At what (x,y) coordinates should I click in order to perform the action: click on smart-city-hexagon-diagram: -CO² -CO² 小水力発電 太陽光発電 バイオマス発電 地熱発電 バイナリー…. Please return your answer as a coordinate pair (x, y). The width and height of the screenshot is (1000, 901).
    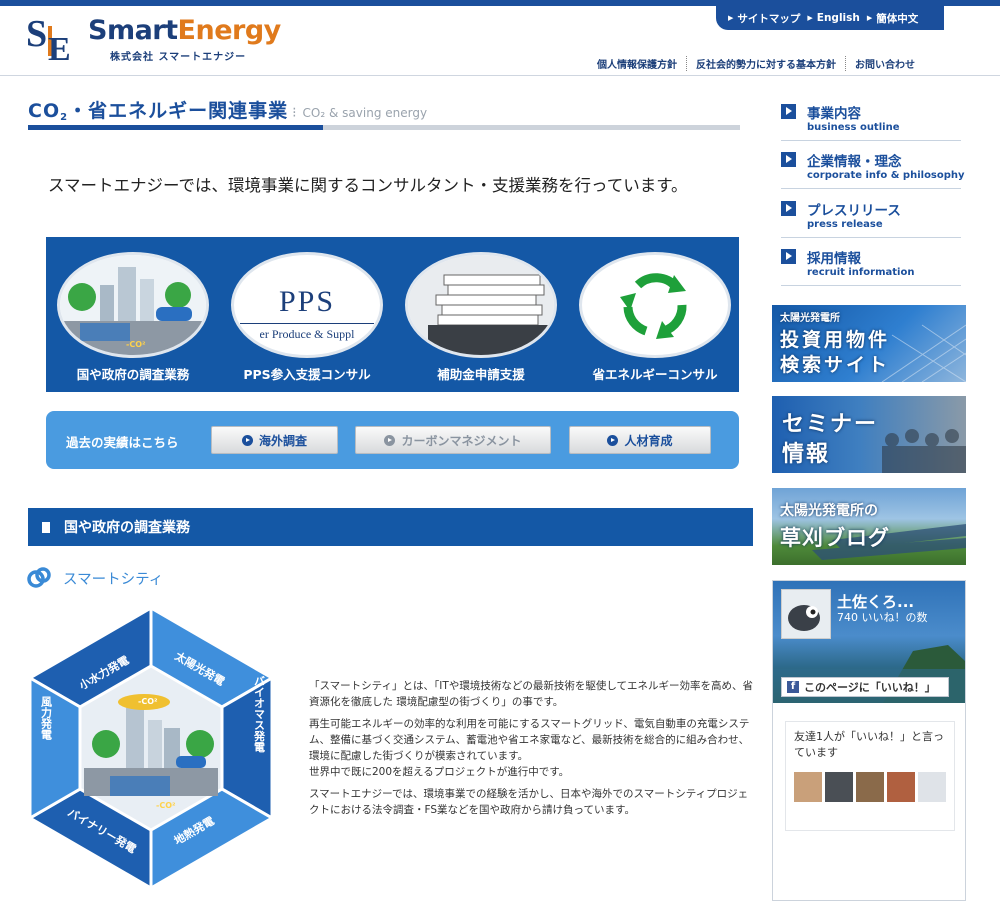
    Looking at the image, I should click on (151, 748).